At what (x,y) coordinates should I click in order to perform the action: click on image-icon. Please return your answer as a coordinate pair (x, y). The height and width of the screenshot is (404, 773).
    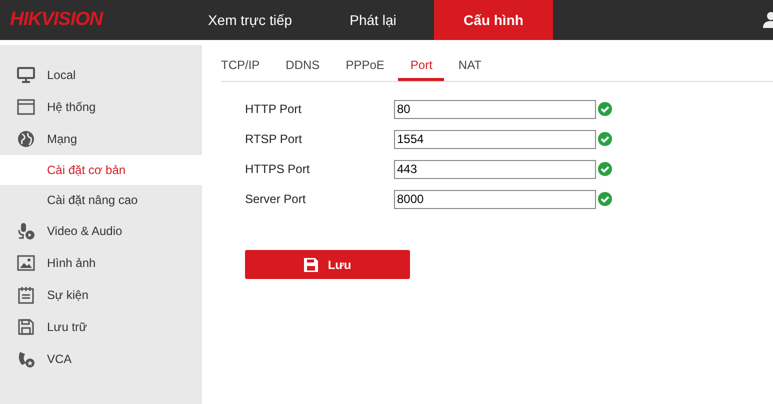
    Looking at the image, I should click on (26, 263).